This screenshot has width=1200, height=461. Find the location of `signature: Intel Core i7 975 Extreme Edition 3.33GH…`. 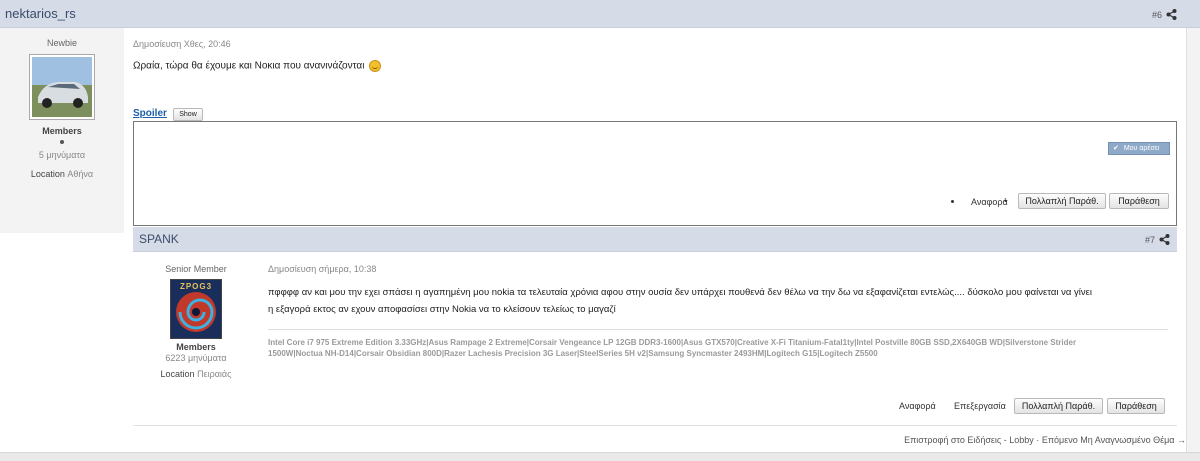

signature: Intel Core i7 975 Extreme Edition 3.33GH… is located at coordinates (718, 348).